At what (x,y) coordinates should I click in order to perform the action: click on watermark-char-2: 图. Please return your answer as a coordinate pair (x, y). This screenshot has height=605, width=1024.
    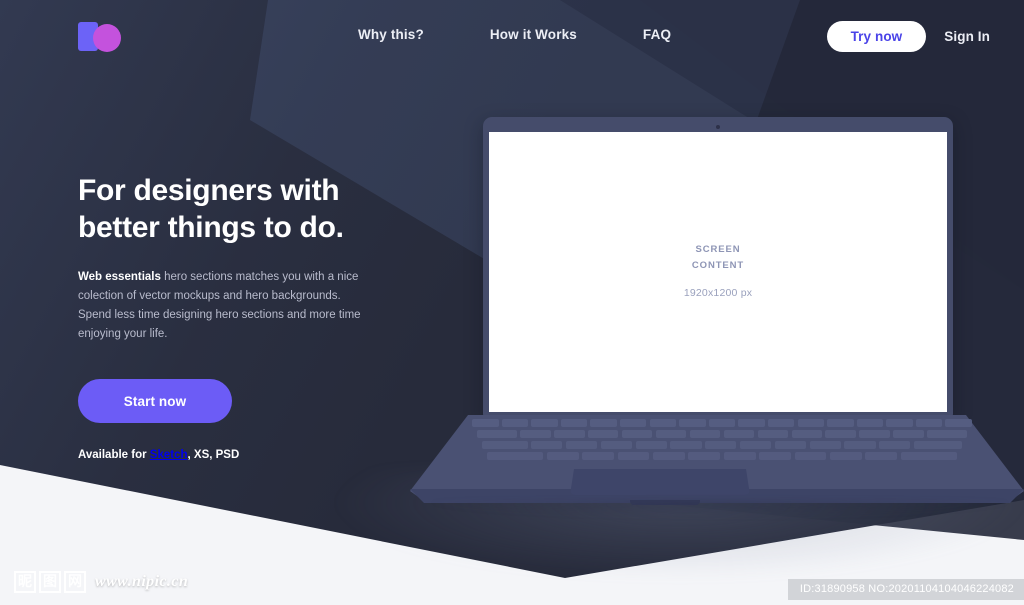
    Looking at the image, I should click on (50, 582).